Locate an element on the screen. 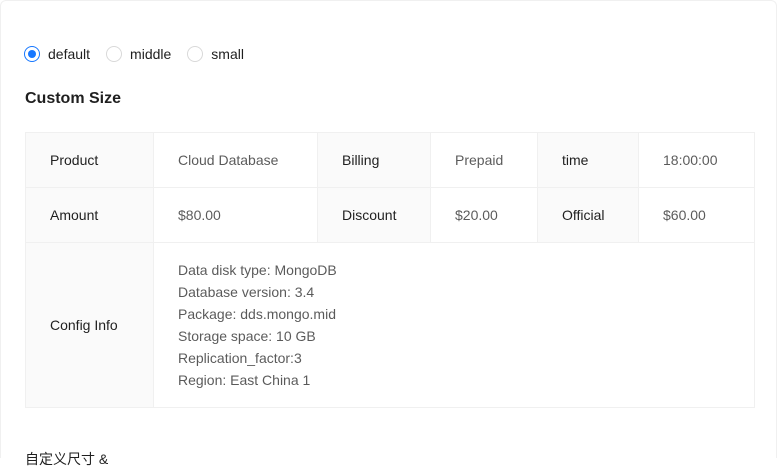 The height and width of the screenshot is (469, 777). radio-small-circle is located at coordinates (195, 54).